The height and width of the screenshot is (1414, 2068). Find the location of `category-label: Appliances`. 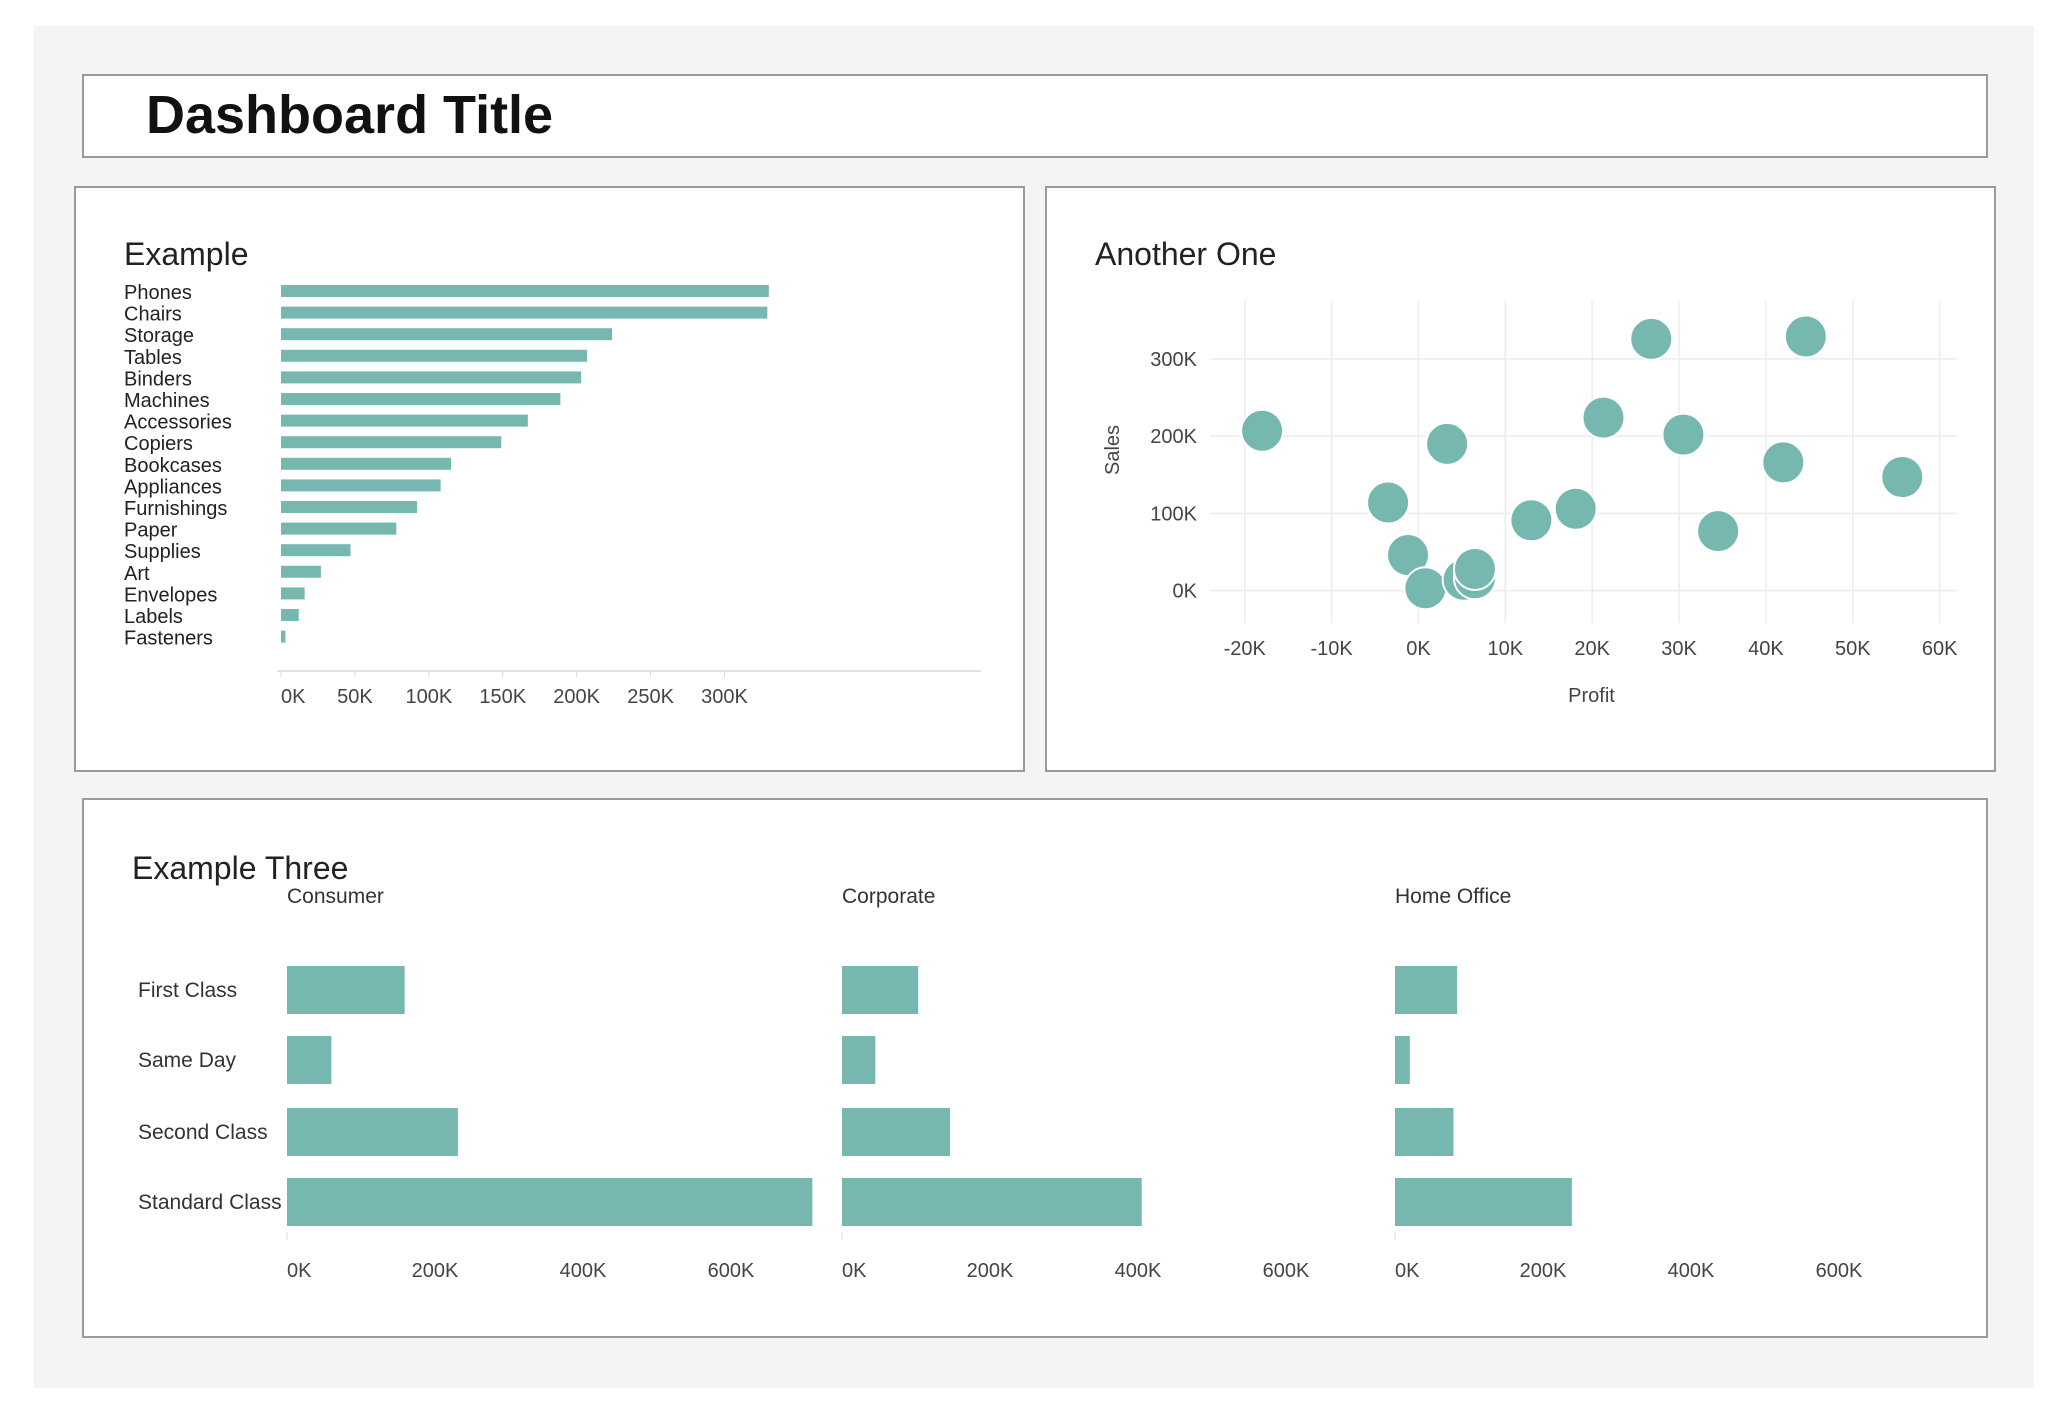

category-label: Appliances is located at coordinates (173, 487).